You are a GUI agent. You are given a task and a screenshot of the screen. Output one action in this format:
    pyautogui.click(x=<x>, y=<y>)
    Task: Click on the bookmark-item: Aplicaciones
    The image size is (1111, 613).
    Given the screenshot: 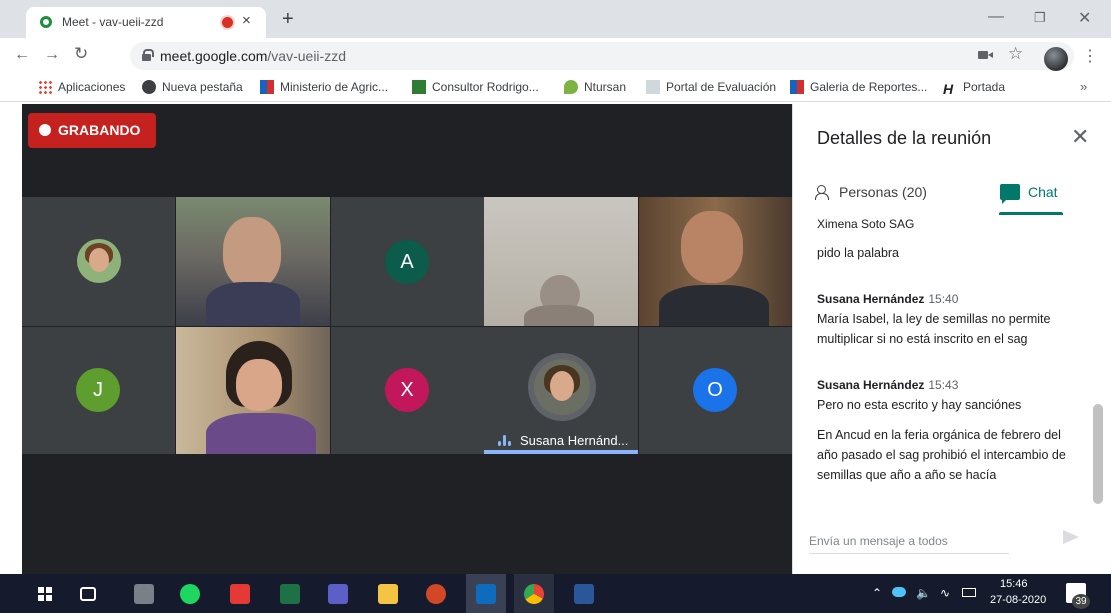 What is the action you would take?
    pyautogui.click(x=81, y=87)
    